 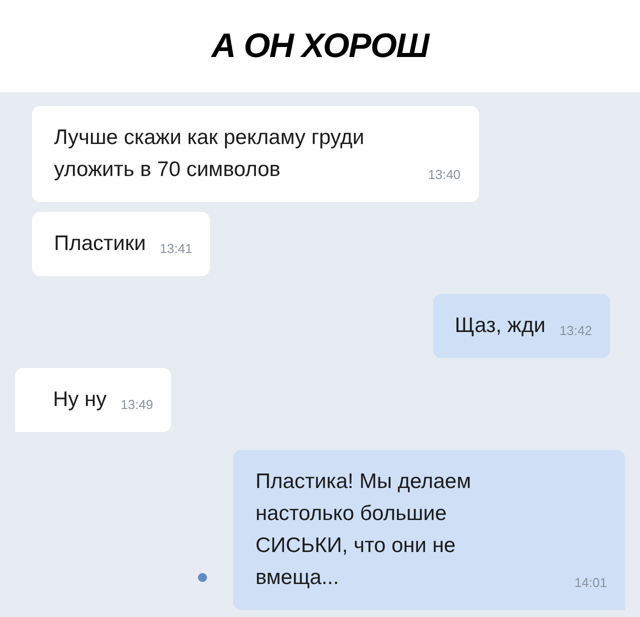 What do you see at coordinates (100, 244) in the screenshot?
I see `message-text: Пластики` at bounding box center [100, 244].